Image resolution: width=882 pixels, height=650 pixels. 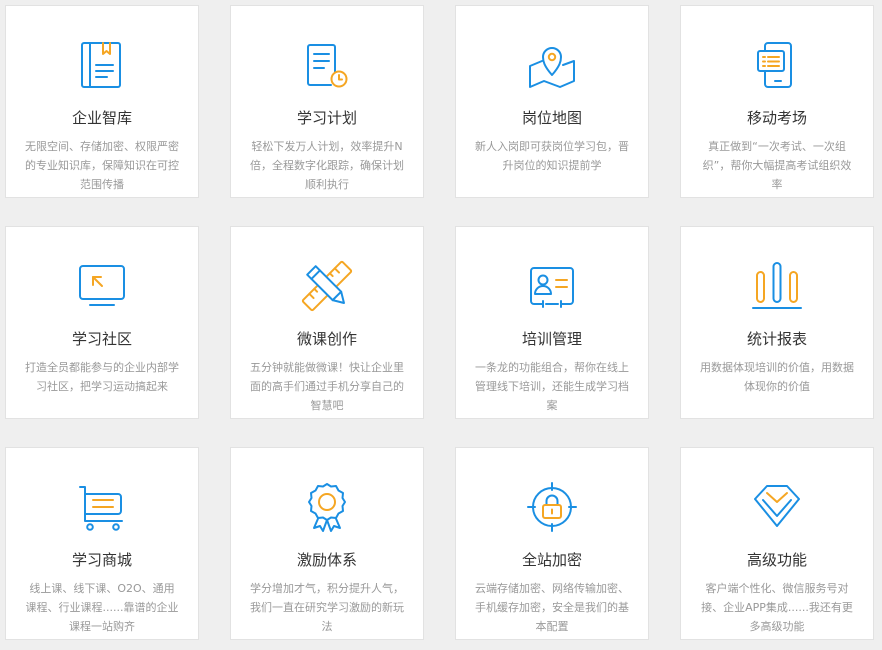 I want to click on lock-target-icon, so click(x=552, y=507).